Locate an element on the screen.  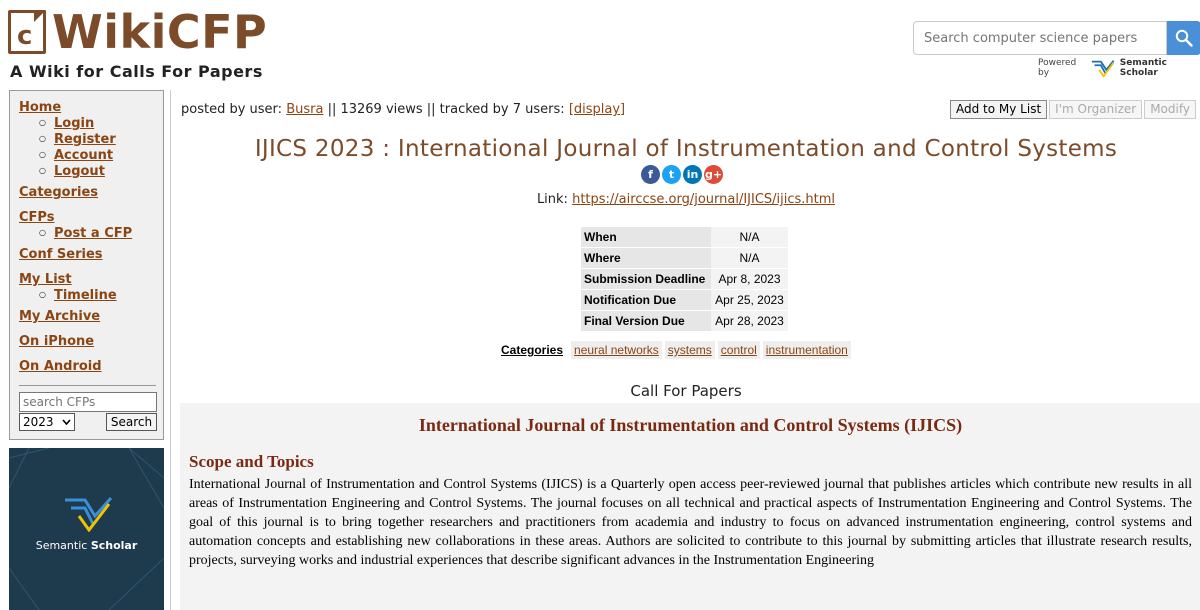
site-logo: c WikiCFP A Wiki for Calls For Papers is located at coordinates (137, 44).